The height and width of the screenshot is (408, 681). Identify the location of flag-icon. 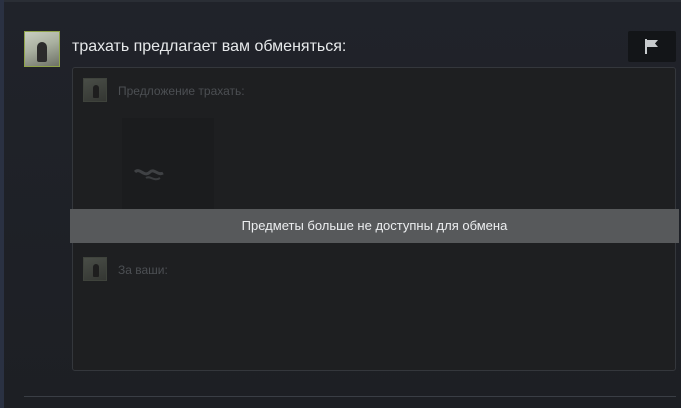
(651, 46).